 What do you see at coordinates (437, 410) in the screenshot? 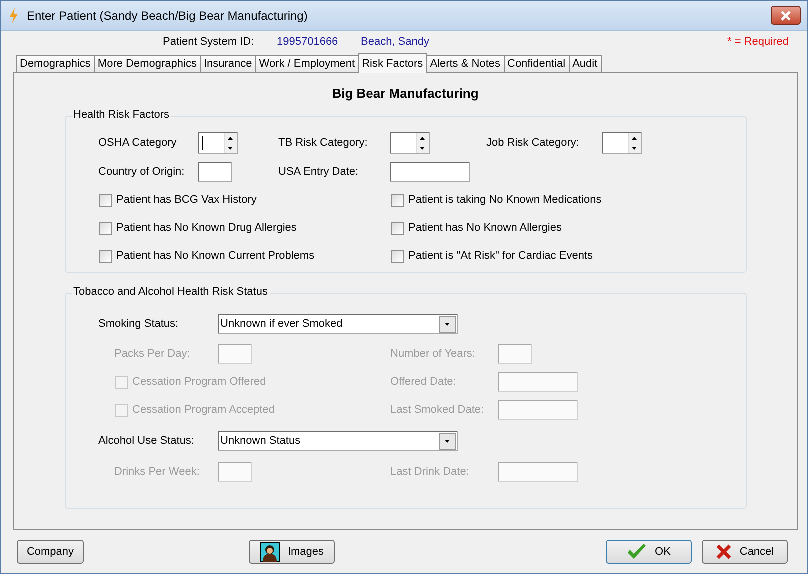
I see `field-label: Last Smoked Date:` at bounding box center [437, 410].